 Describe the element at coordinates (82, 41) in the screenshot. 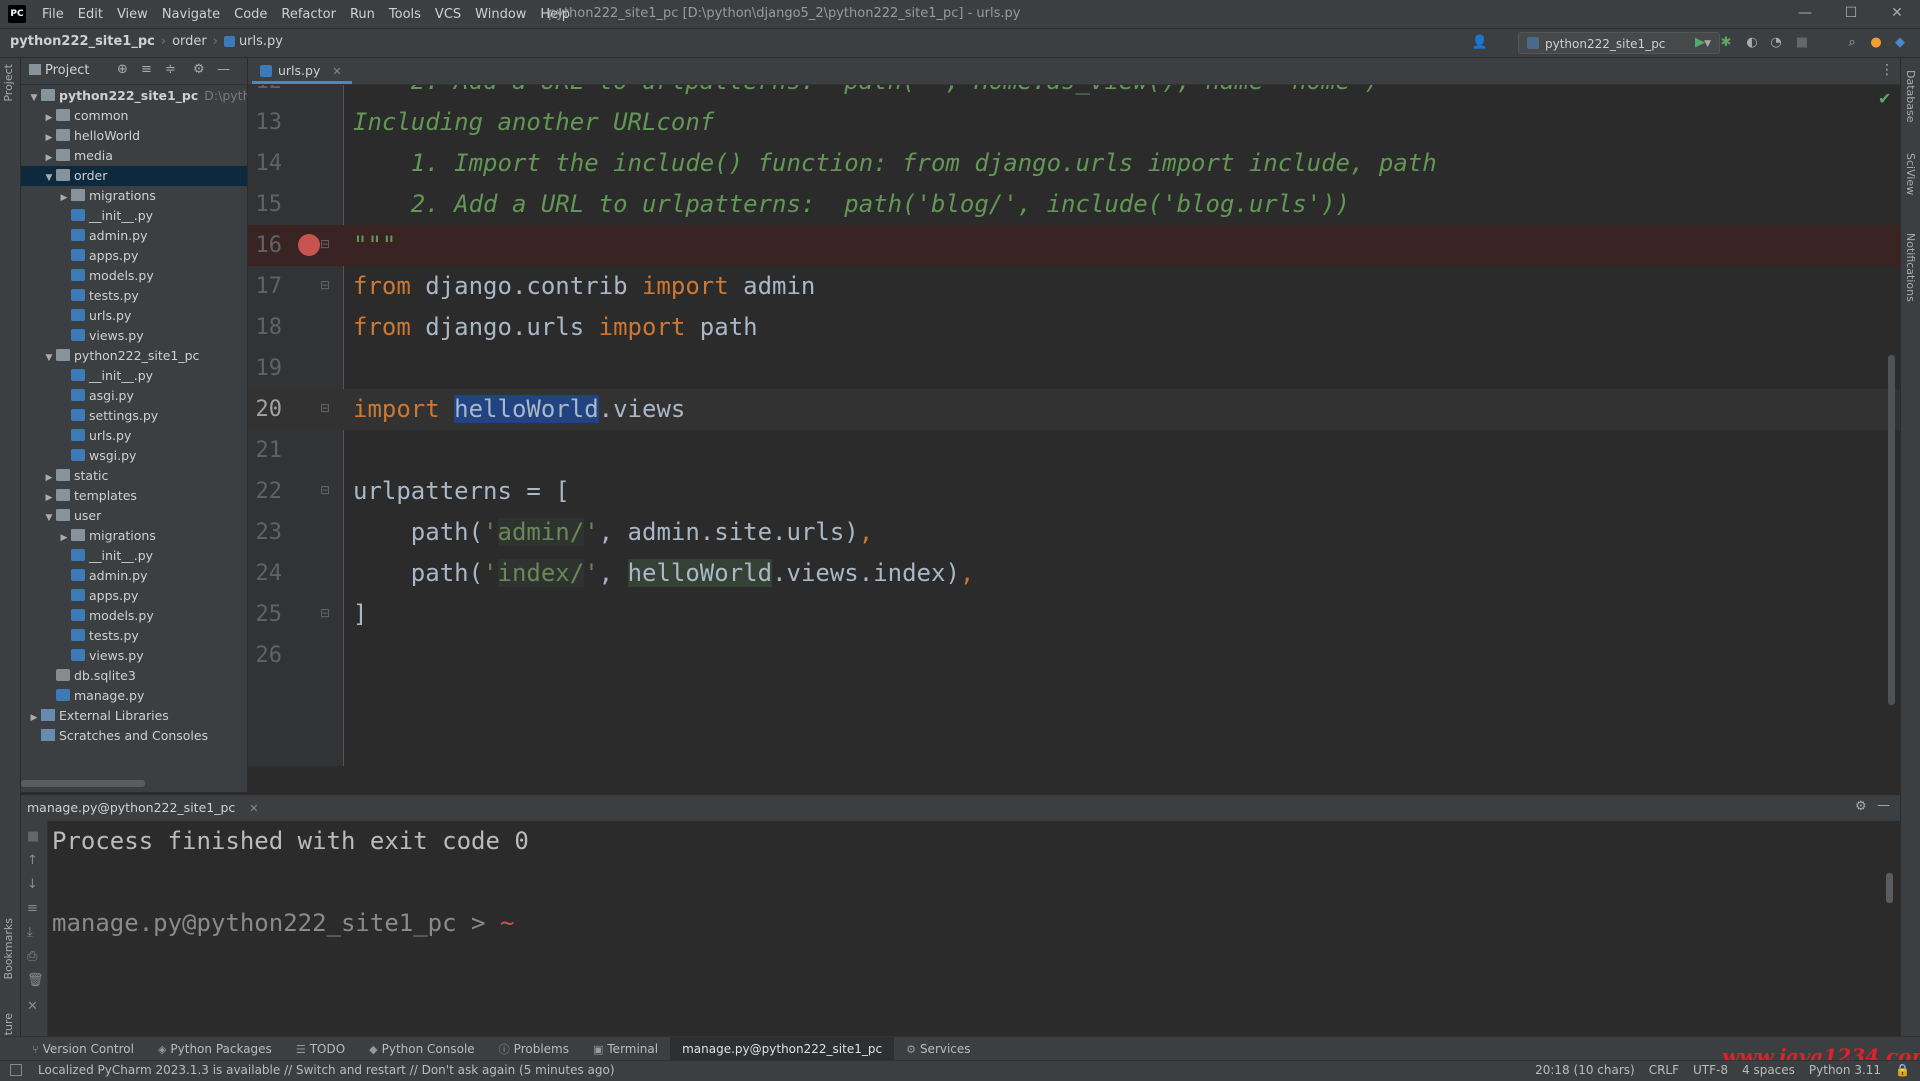

I see `breadcrumb-project: python222_site1_pc` at that location.